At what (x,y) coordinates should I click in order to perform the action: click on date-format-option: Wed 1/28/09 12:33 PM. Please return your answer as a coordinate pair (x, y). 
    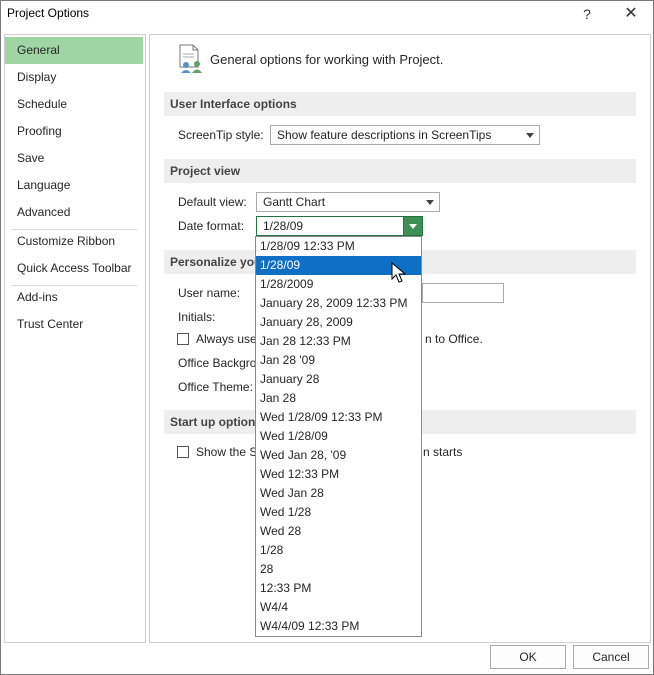
    Looking at the image, I should click on (338, 417).